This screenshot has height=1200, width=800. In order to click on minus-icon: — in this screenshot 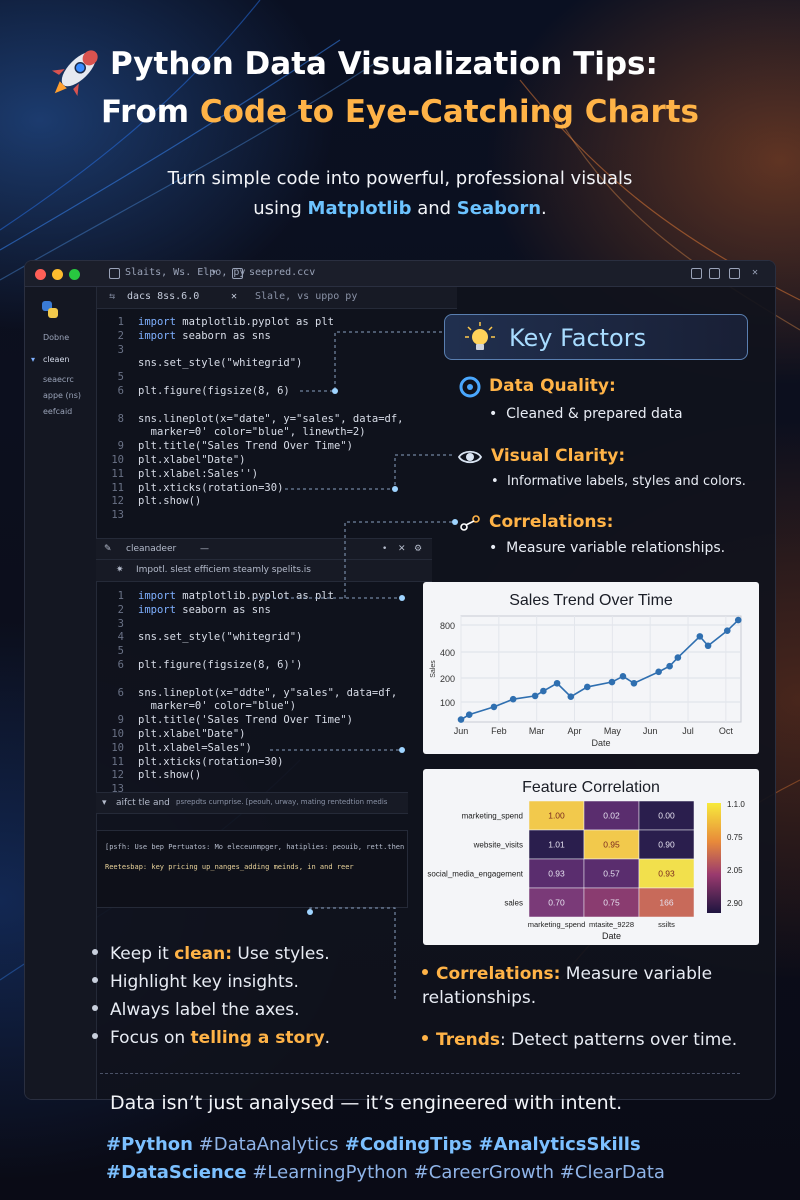, I will do `click(204, 549)`.